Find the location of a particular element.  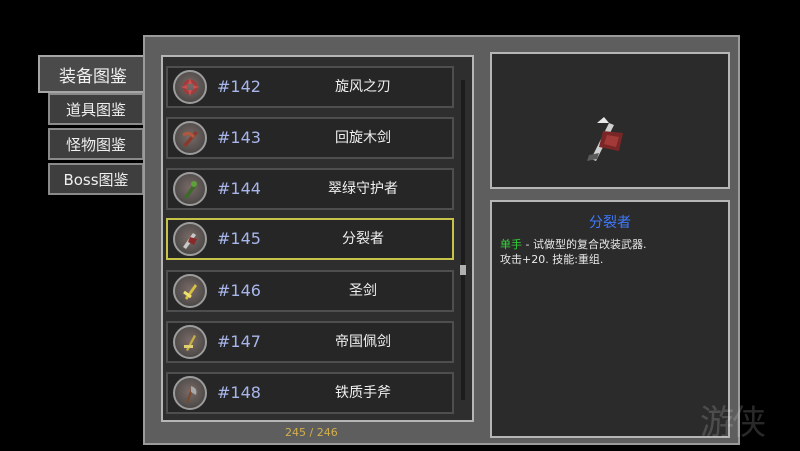

item-description-line: 单手 - 试做型的复合改装武器. is located at coordinates (573, 244).